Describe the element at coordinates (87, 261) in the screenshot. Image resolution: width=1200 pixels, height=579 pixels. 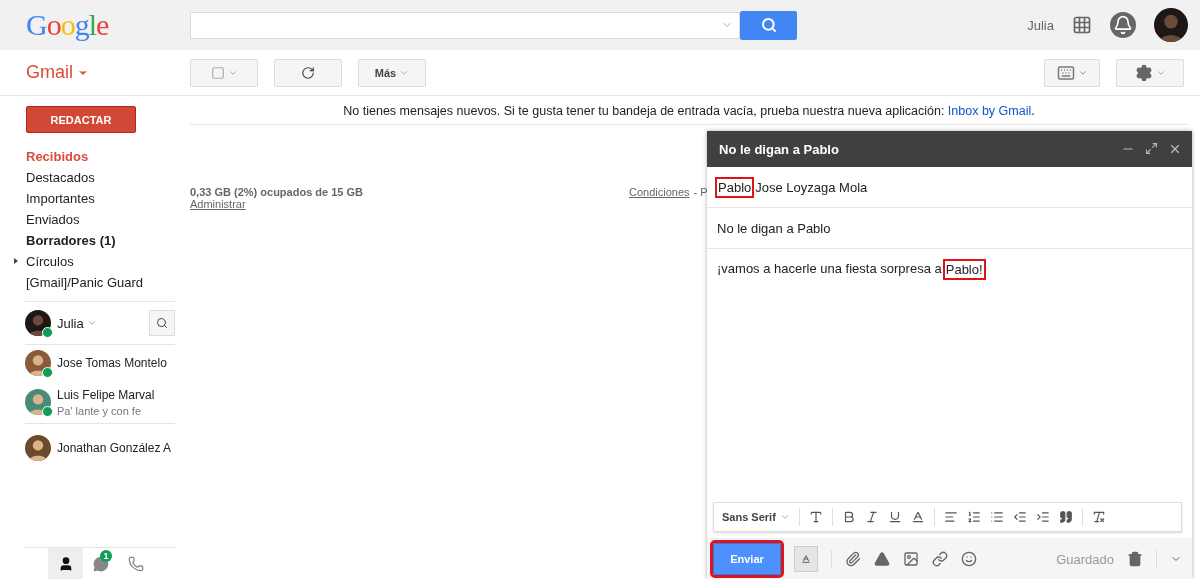
I see `folder-item: Círculos` at that location.